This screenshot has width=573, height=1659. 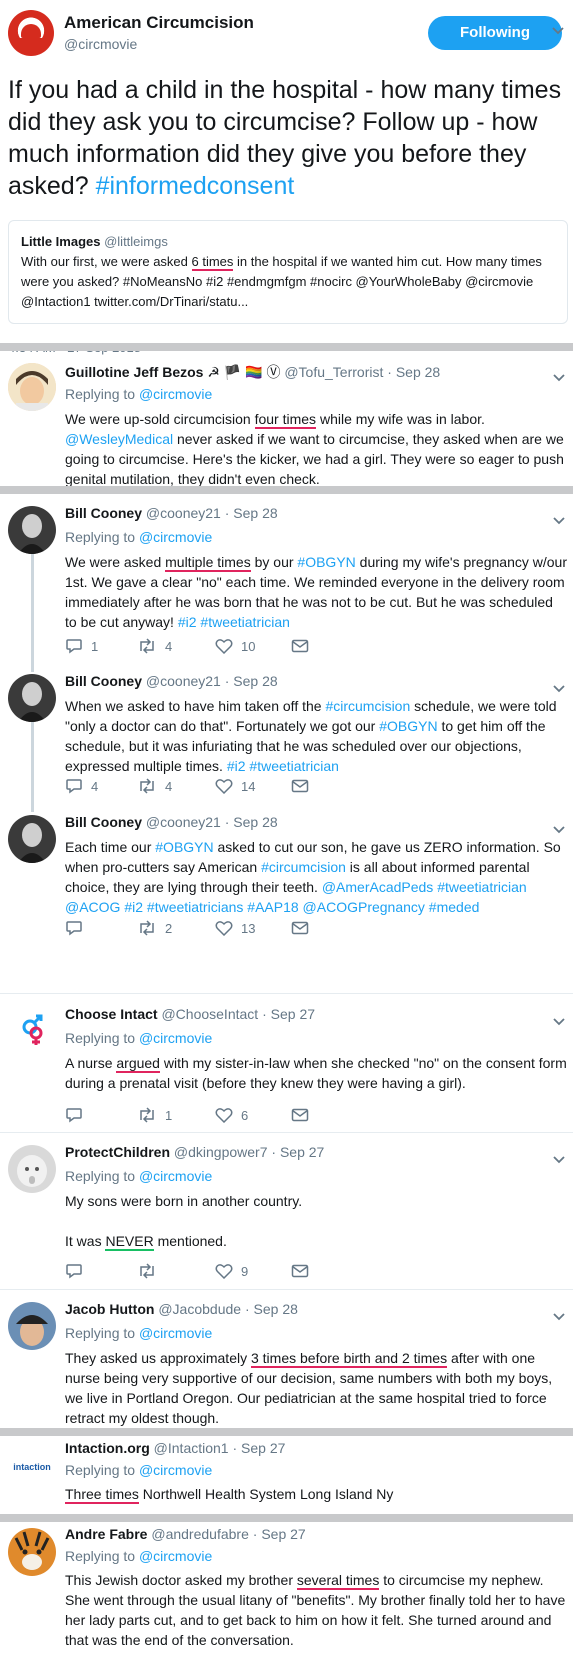 What do you see at coordinates (200, 1534) in the screenshot?
I see `author-handle: @andredufabre` at bounding box center [200, 1534].